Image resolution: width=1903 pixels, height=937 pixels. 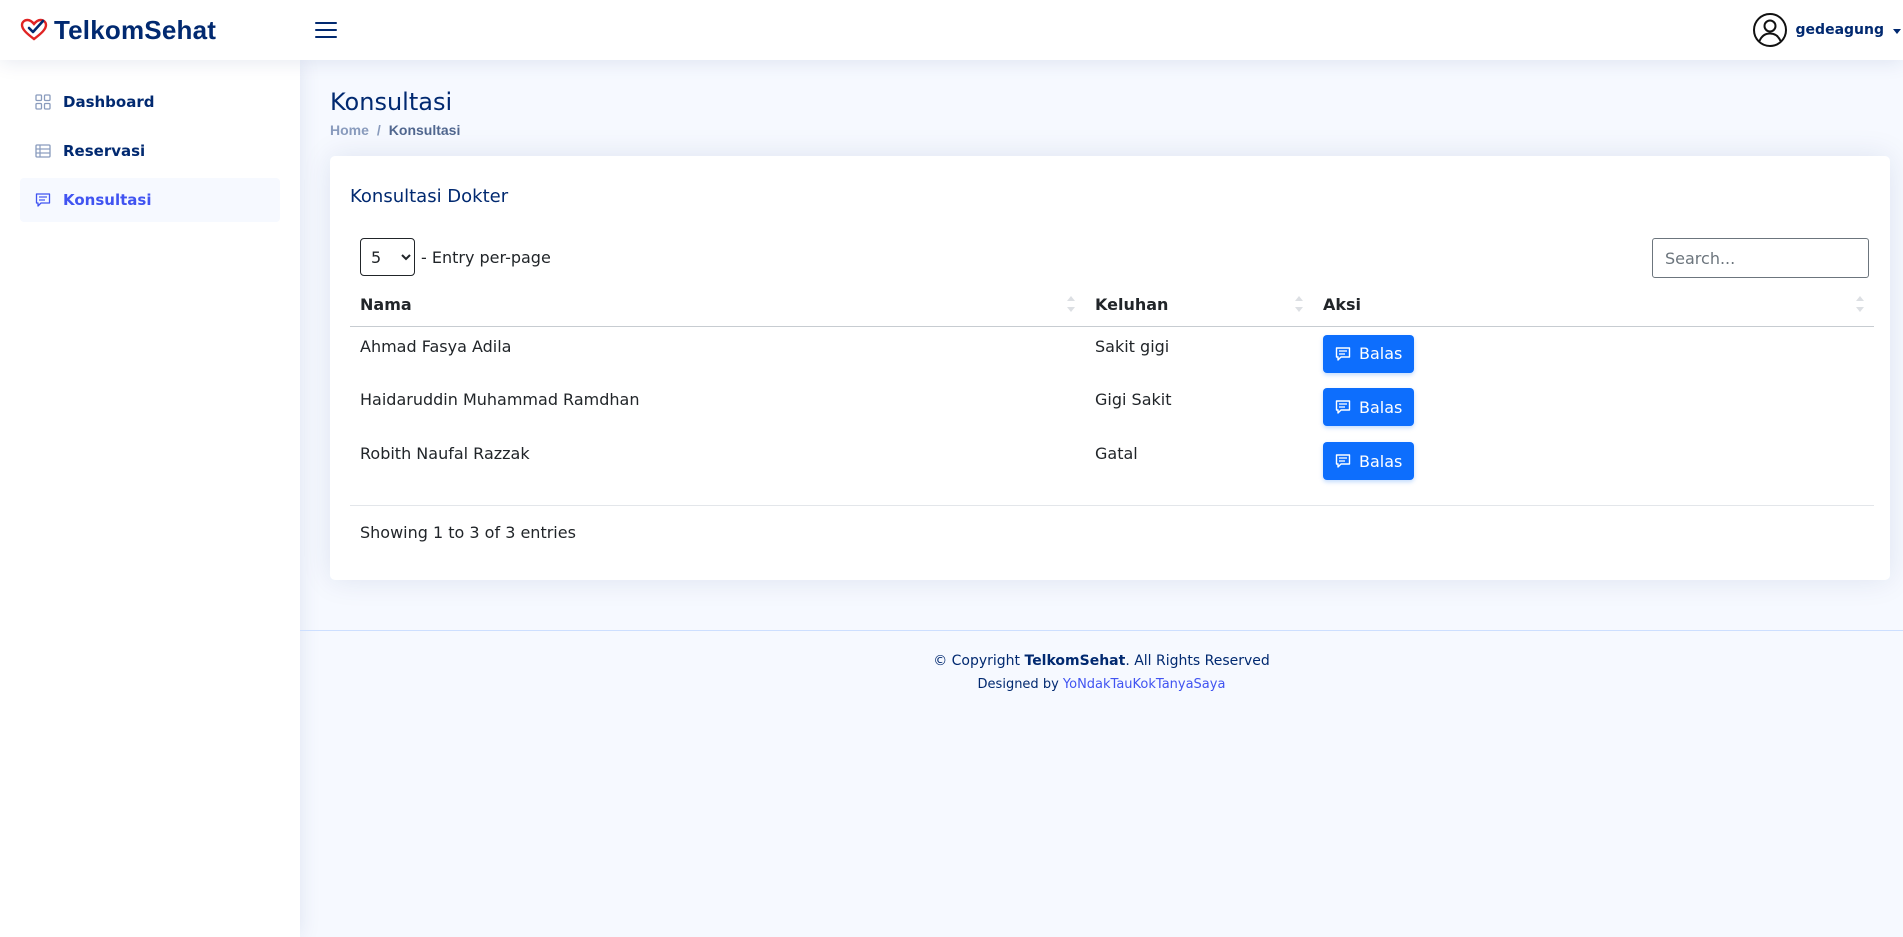 What do you see at coordinates (349, 130) in the screenshot?
I see `breadcrumb-home-link: Home` at bounding box center [349, 130].